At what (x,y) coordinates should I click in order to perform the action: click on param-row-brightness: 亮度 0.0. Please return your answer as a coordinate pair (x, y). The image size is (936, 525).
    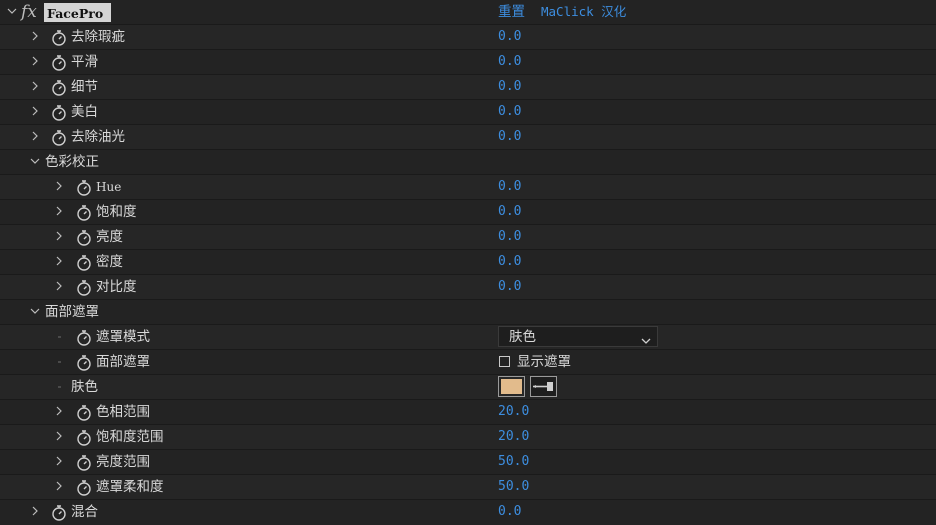
    Looking at the image, I should click on (468, 237).